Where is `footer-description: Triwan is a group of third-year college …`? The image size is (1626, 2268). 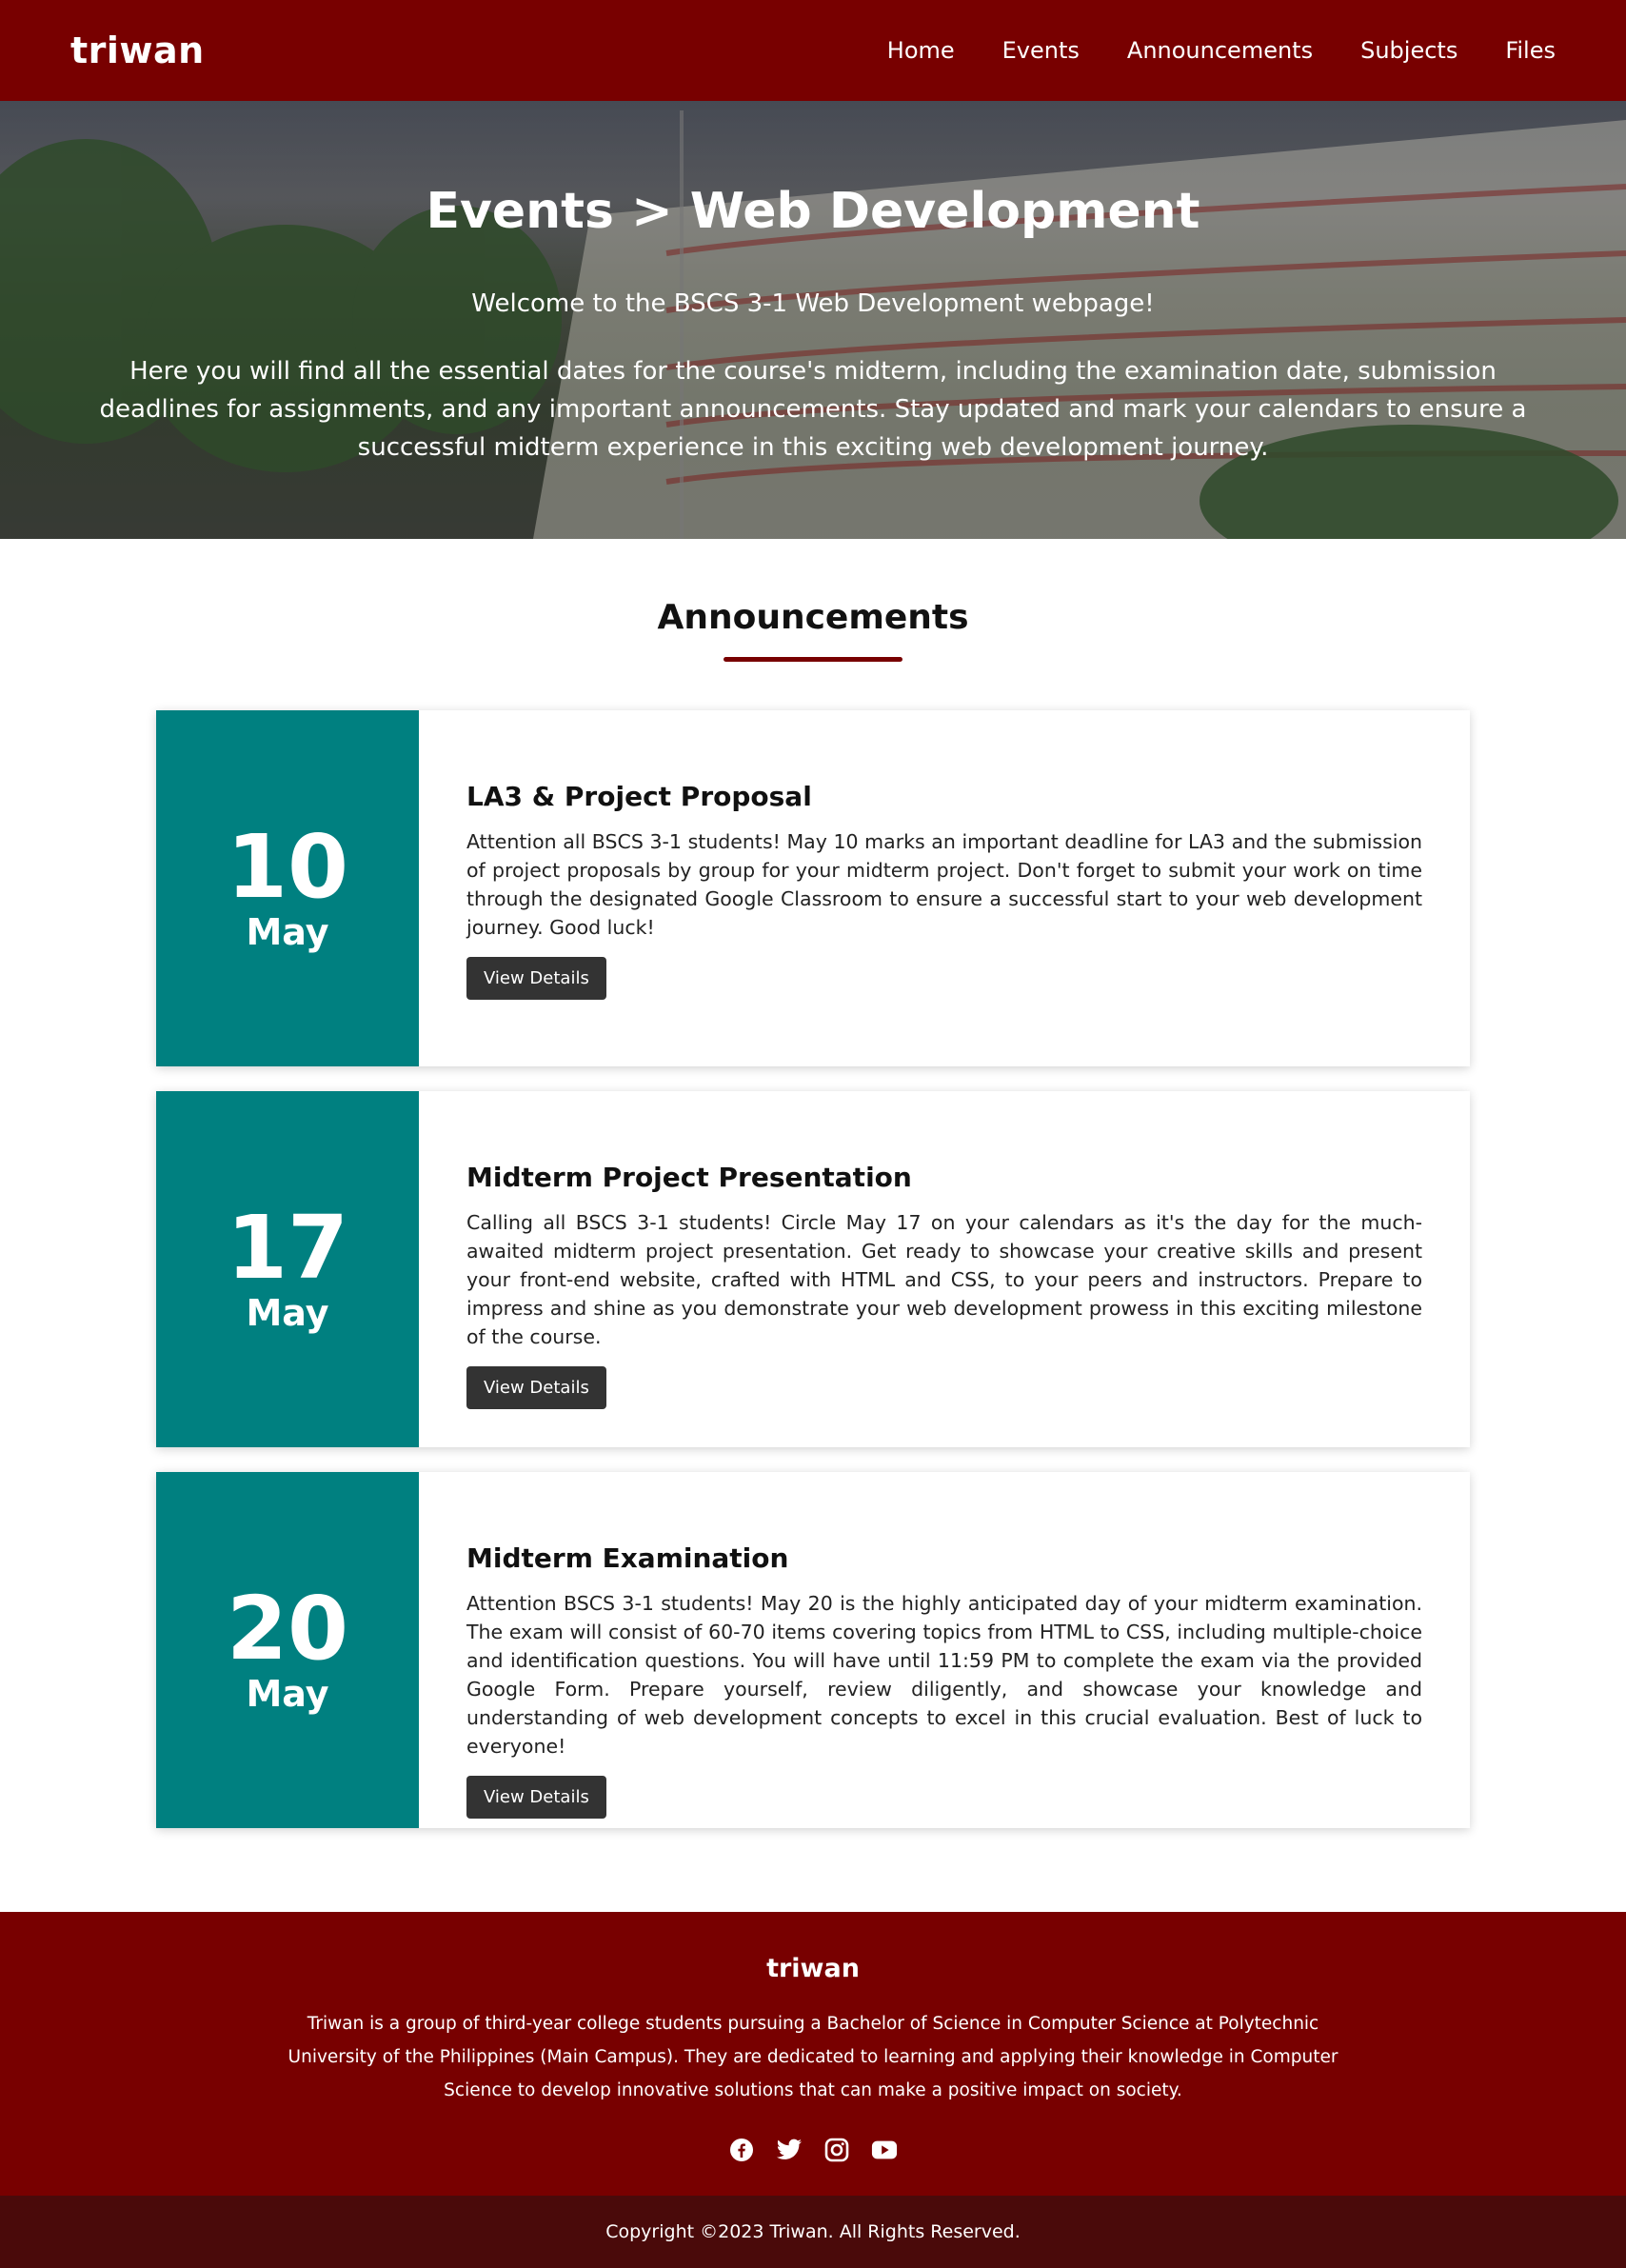 footer-description: Triwan is a group of third-year college … is located at coordinates (813, 2057).